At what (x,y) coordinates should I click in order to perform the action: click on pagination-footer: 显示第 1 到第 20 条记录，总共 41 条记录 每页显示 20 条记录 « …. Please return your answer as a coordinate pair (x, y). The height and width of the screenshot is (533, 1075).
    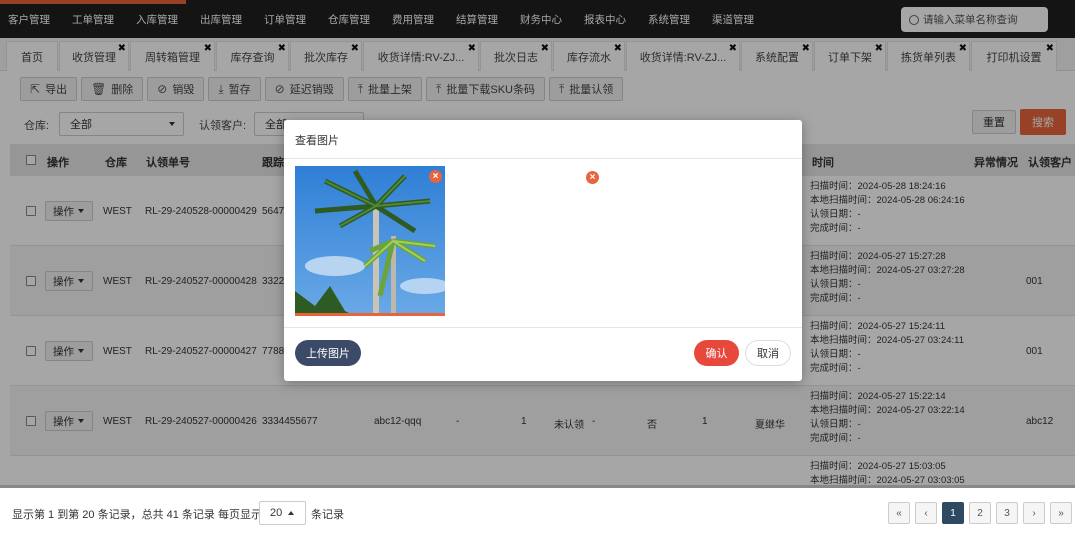
    Looking at the image, I should click on (537, 509).